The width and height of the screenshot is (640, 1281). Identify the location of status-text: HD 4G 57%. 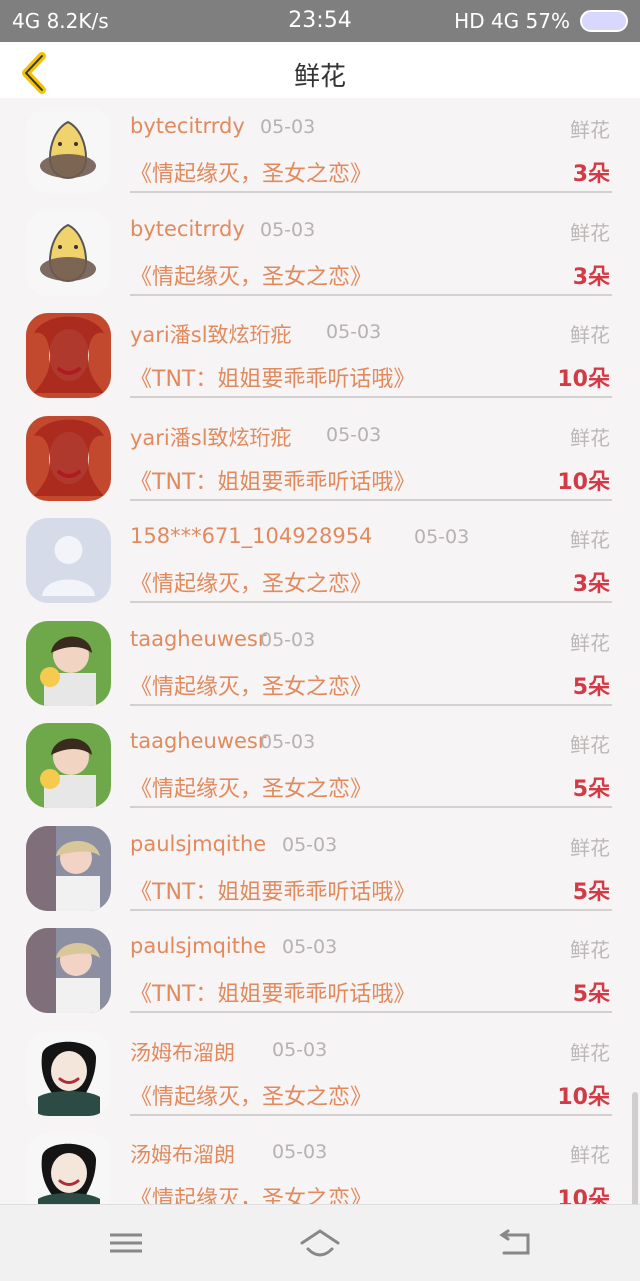
(512, 21).